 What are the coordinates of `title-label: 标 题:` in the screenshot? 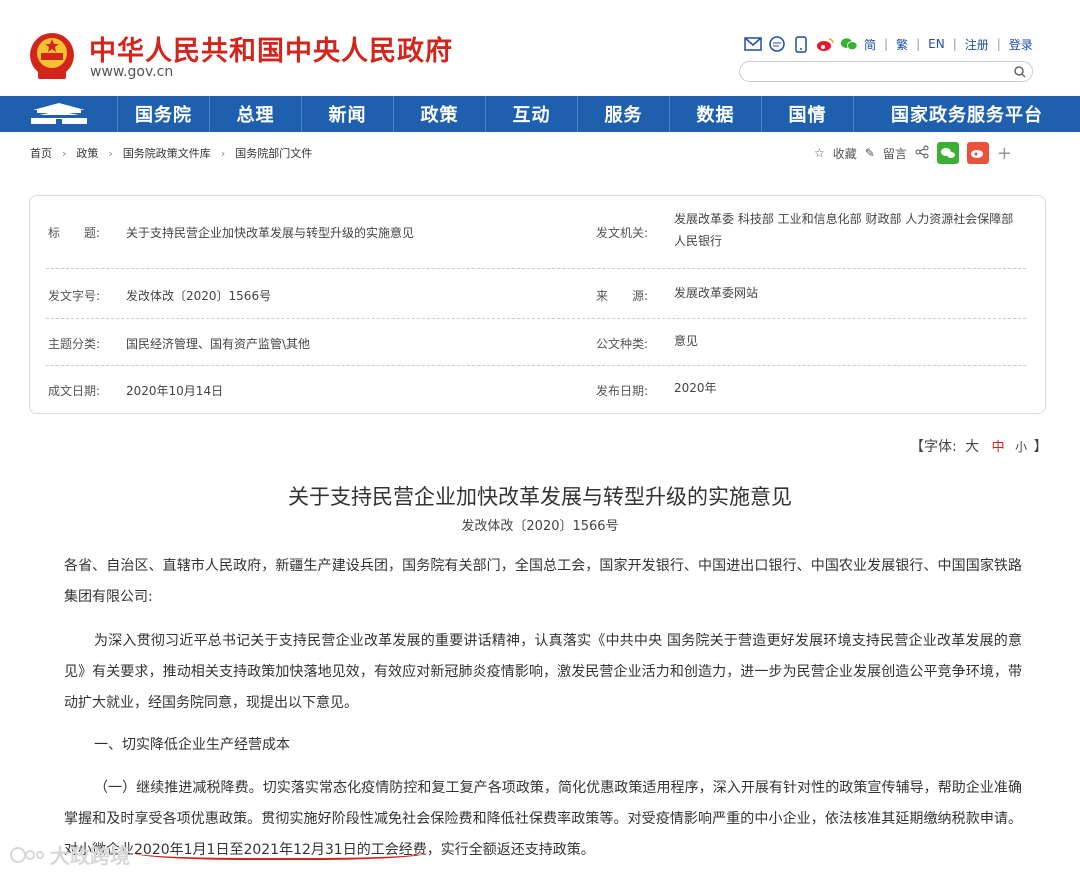 It's located at (74, 233).